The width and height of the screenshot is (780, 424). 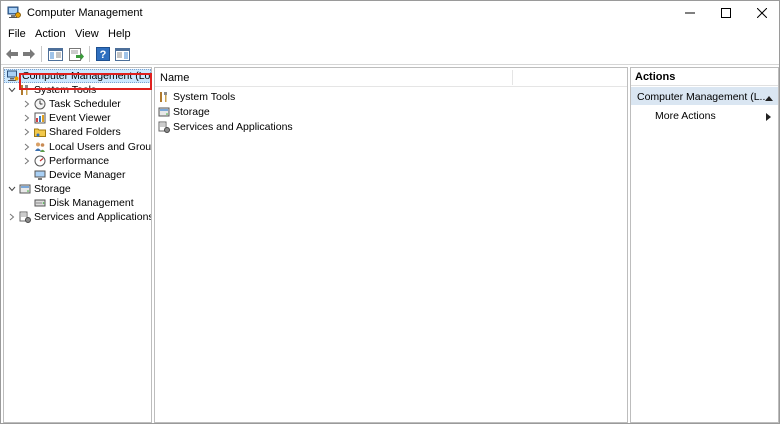 I want to click on help-icon: ?, so click(x=103, y=54).